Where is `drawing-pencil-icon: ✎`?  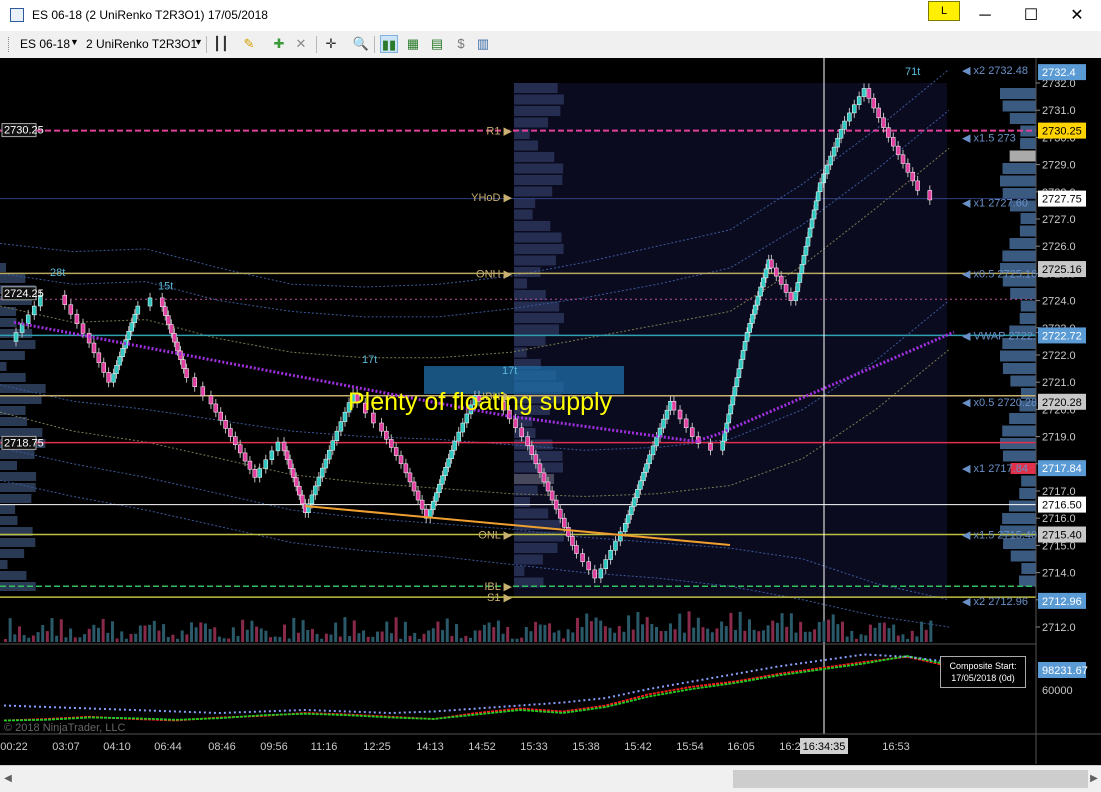
drawing-pencil-icon: ✎ is located at coordinates (249, 44).